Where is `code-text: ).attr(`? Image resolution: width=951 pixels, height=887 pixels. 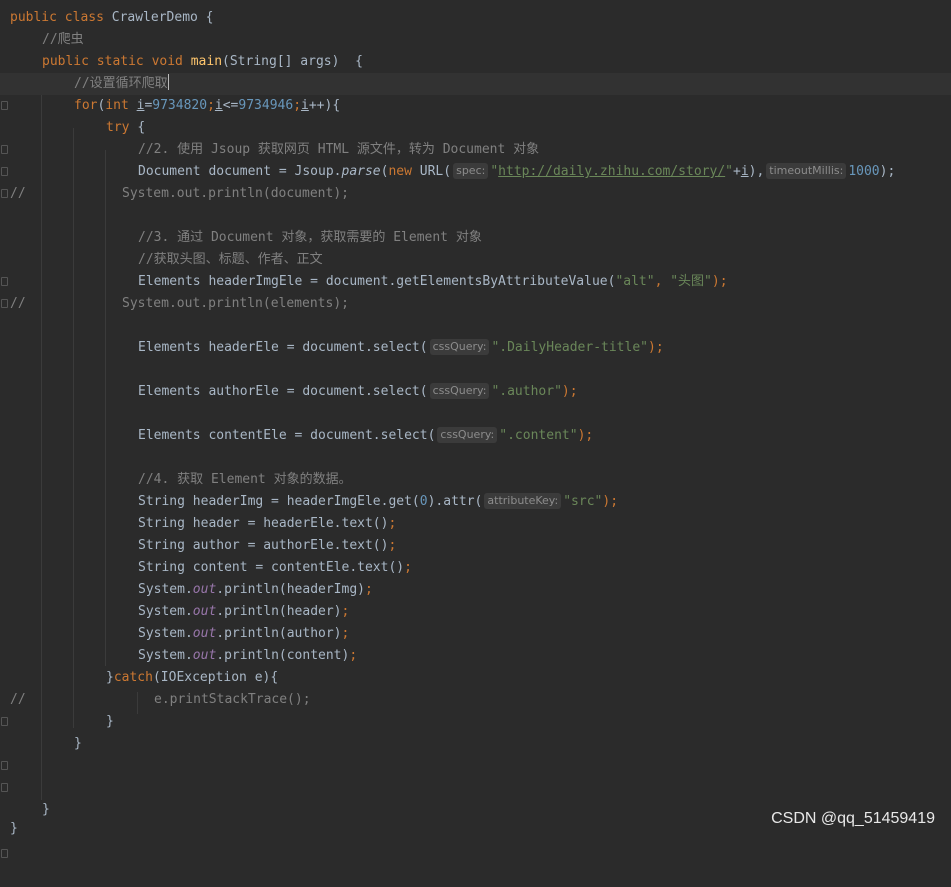 code-text: ).attr( is located at coordinates (455, 501).